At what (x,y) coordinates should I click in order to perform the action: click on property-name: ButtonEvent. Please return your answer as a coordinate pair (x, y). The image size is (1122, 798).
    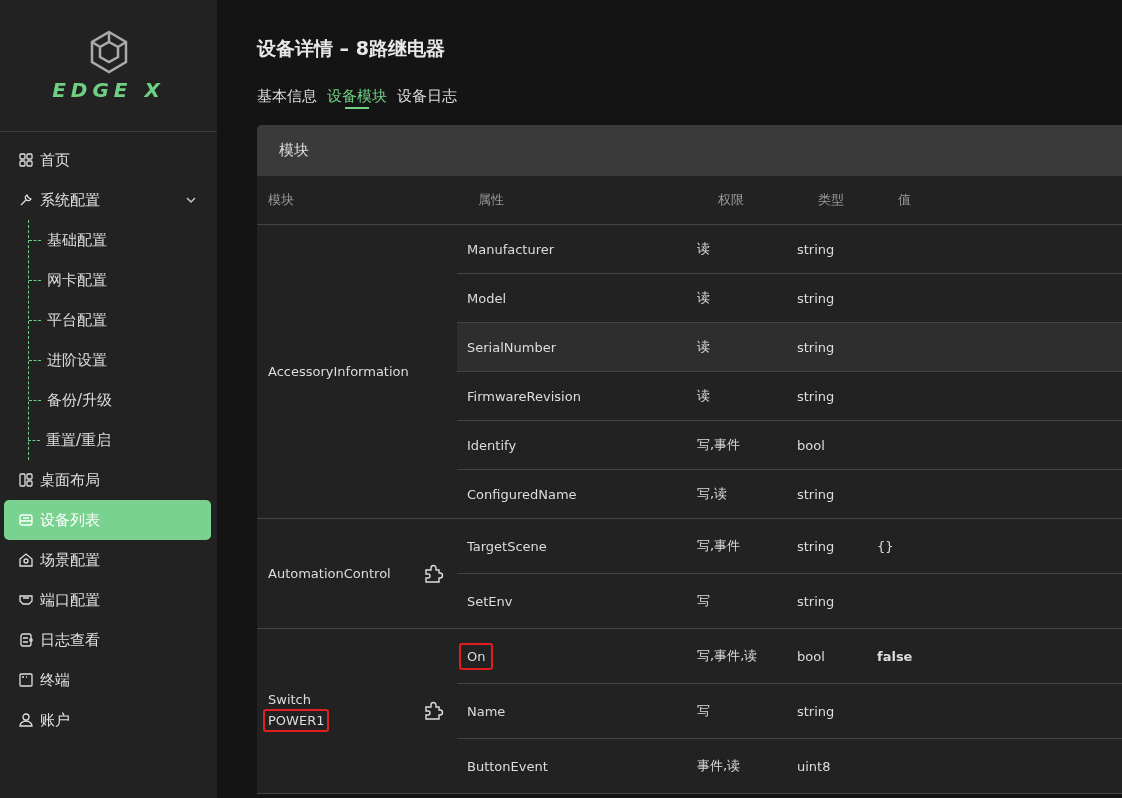
    Looking at the image, I should click on (507, 766).